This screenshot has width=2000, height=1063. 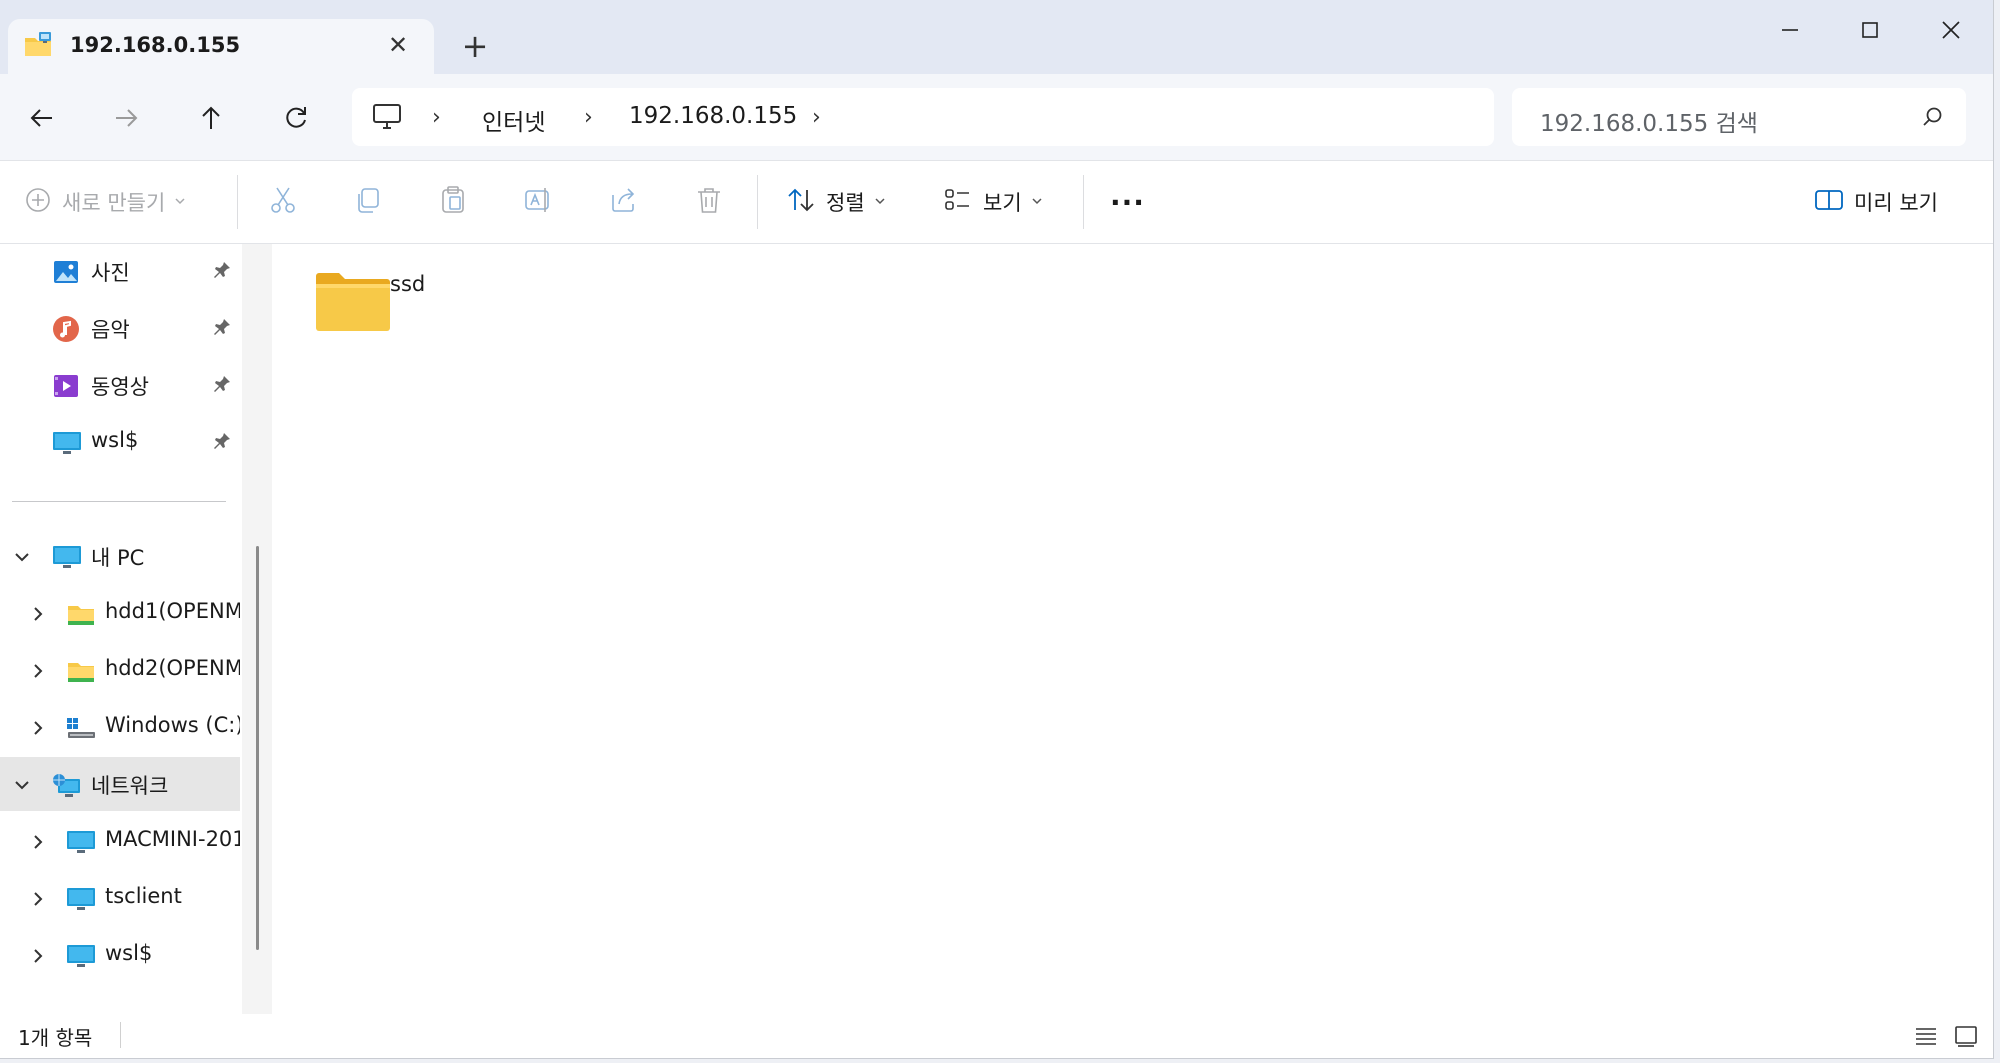 What do you see at coordinates (110, 273) in the screenshot?
I see `sidebar-item-label: 사진` at bounding box center [110, 273].